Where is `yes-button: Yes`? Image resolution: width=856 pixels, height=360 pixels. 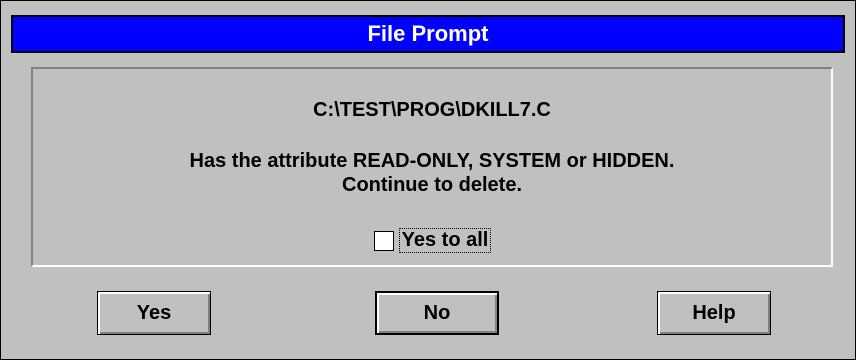
yes-button: Yes is located at coordinates (154, 313).